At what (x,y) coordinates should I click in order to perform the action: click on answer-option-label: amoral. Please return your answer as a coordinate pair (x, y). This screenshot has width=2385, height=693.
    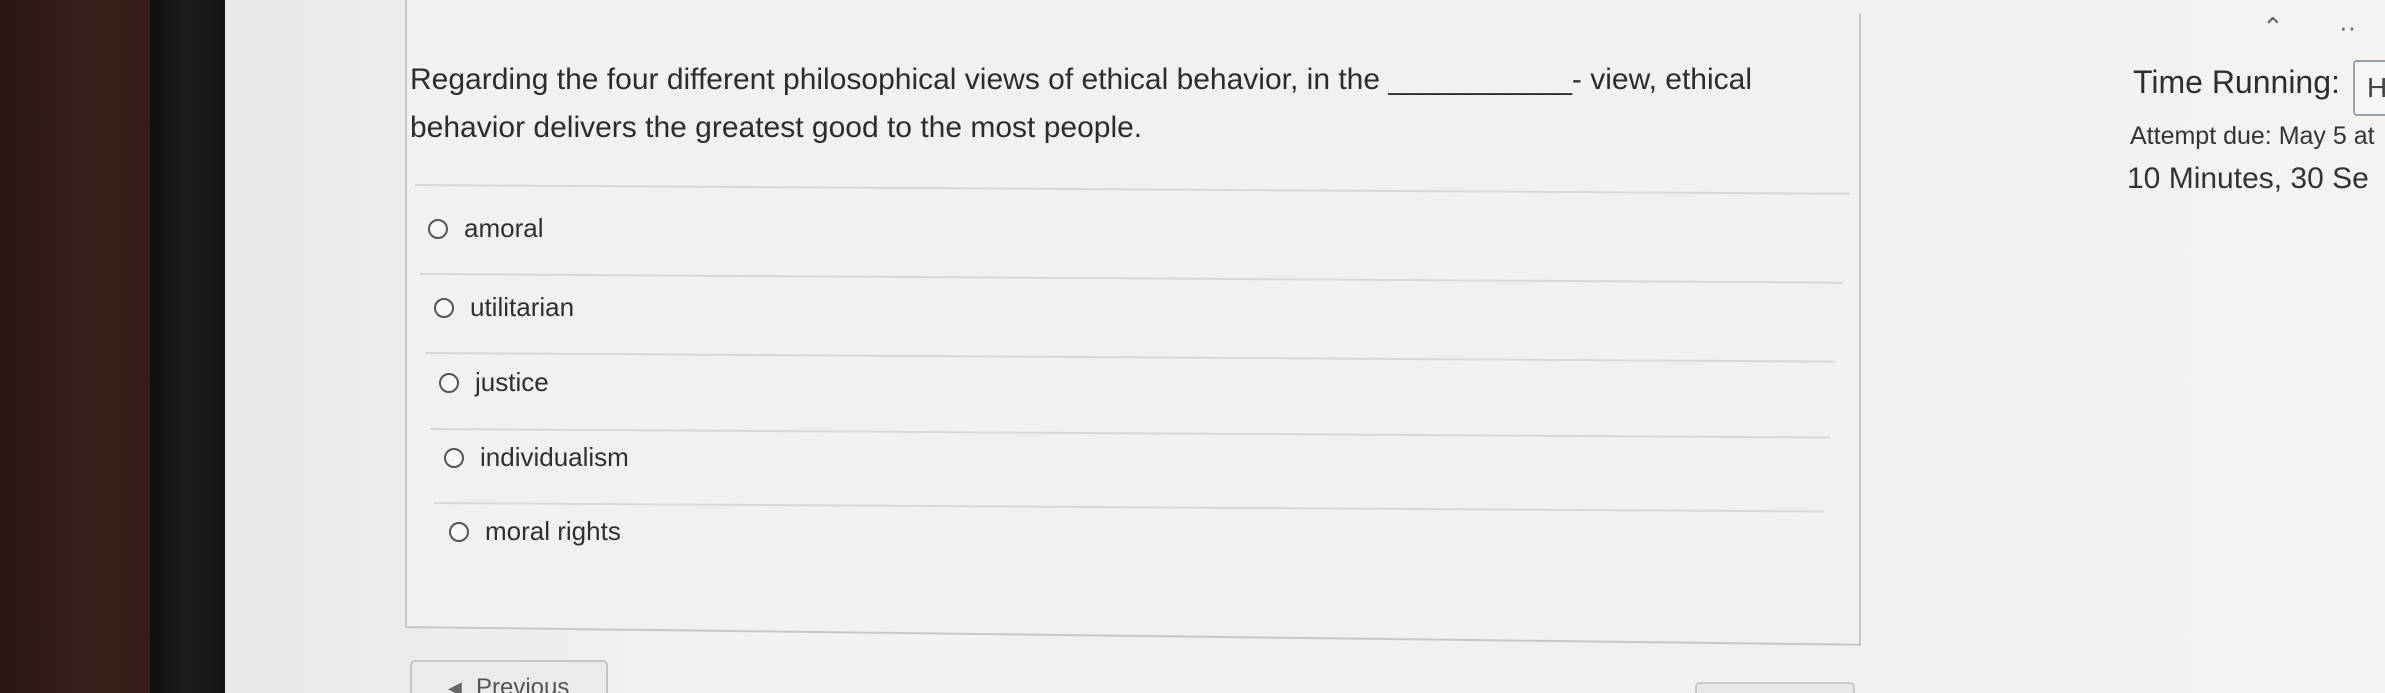
    Looking at the image, I should click on (504, 228).